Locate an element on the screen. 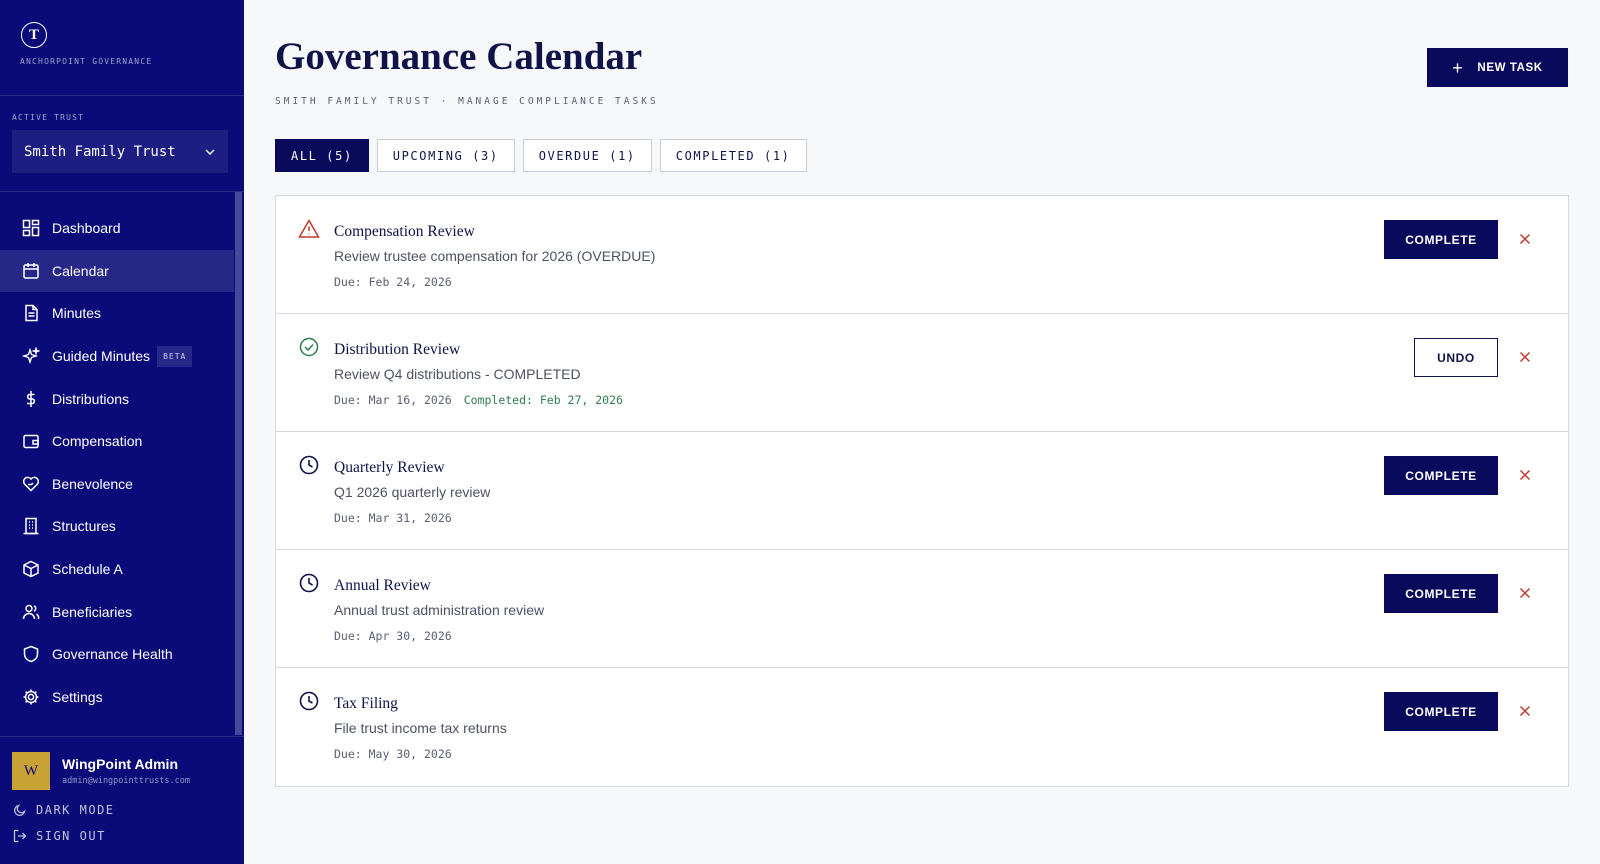 This screenshot has height=864, width=1600. dashboard-icon is located at coordinates (31, 228).